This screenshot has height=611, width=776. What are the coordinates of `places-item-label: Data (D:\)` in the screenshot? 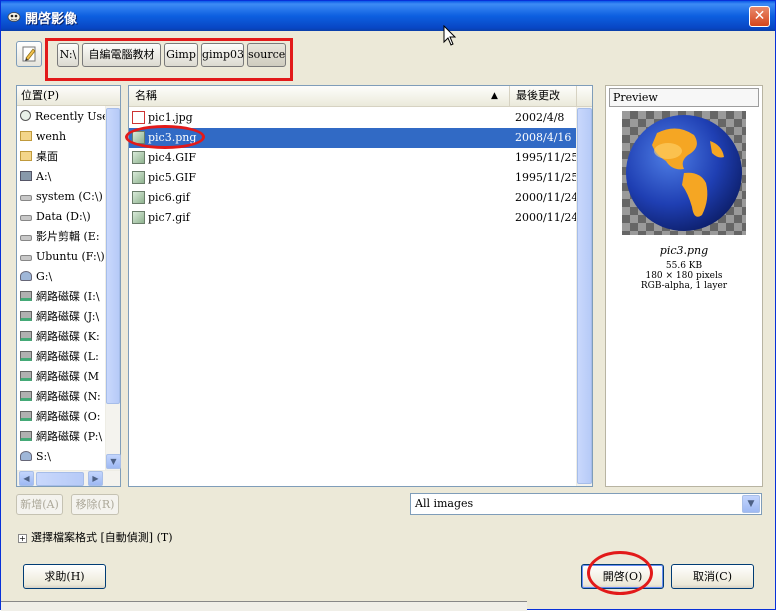 It's located at (63, 216).